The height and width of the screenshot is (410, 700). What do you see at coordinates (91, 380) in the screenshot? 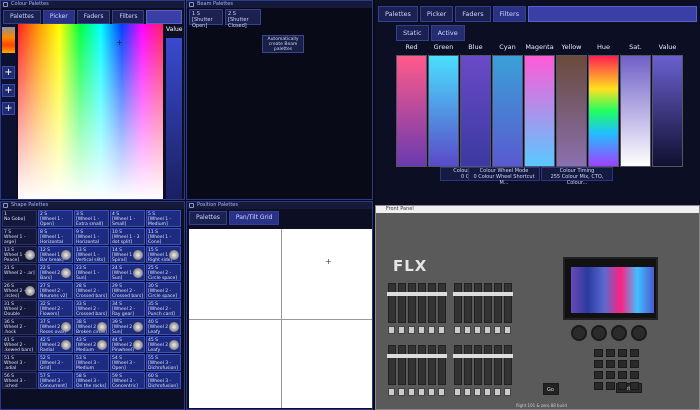
I see `shape-palette-cell: 58 S [Wheel 3 - On the rocks]` at bounding box center [91, 380].